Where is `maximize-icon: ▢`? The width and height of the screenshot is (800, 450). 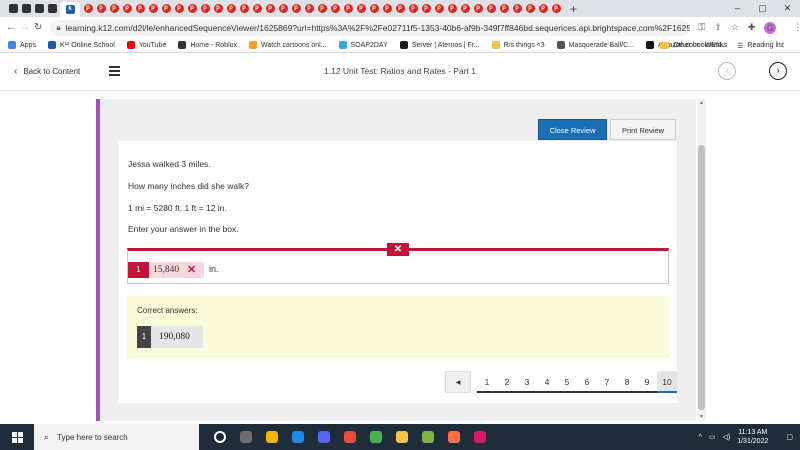
maximize-icon: ▢ is located at coordinates (762, 8).